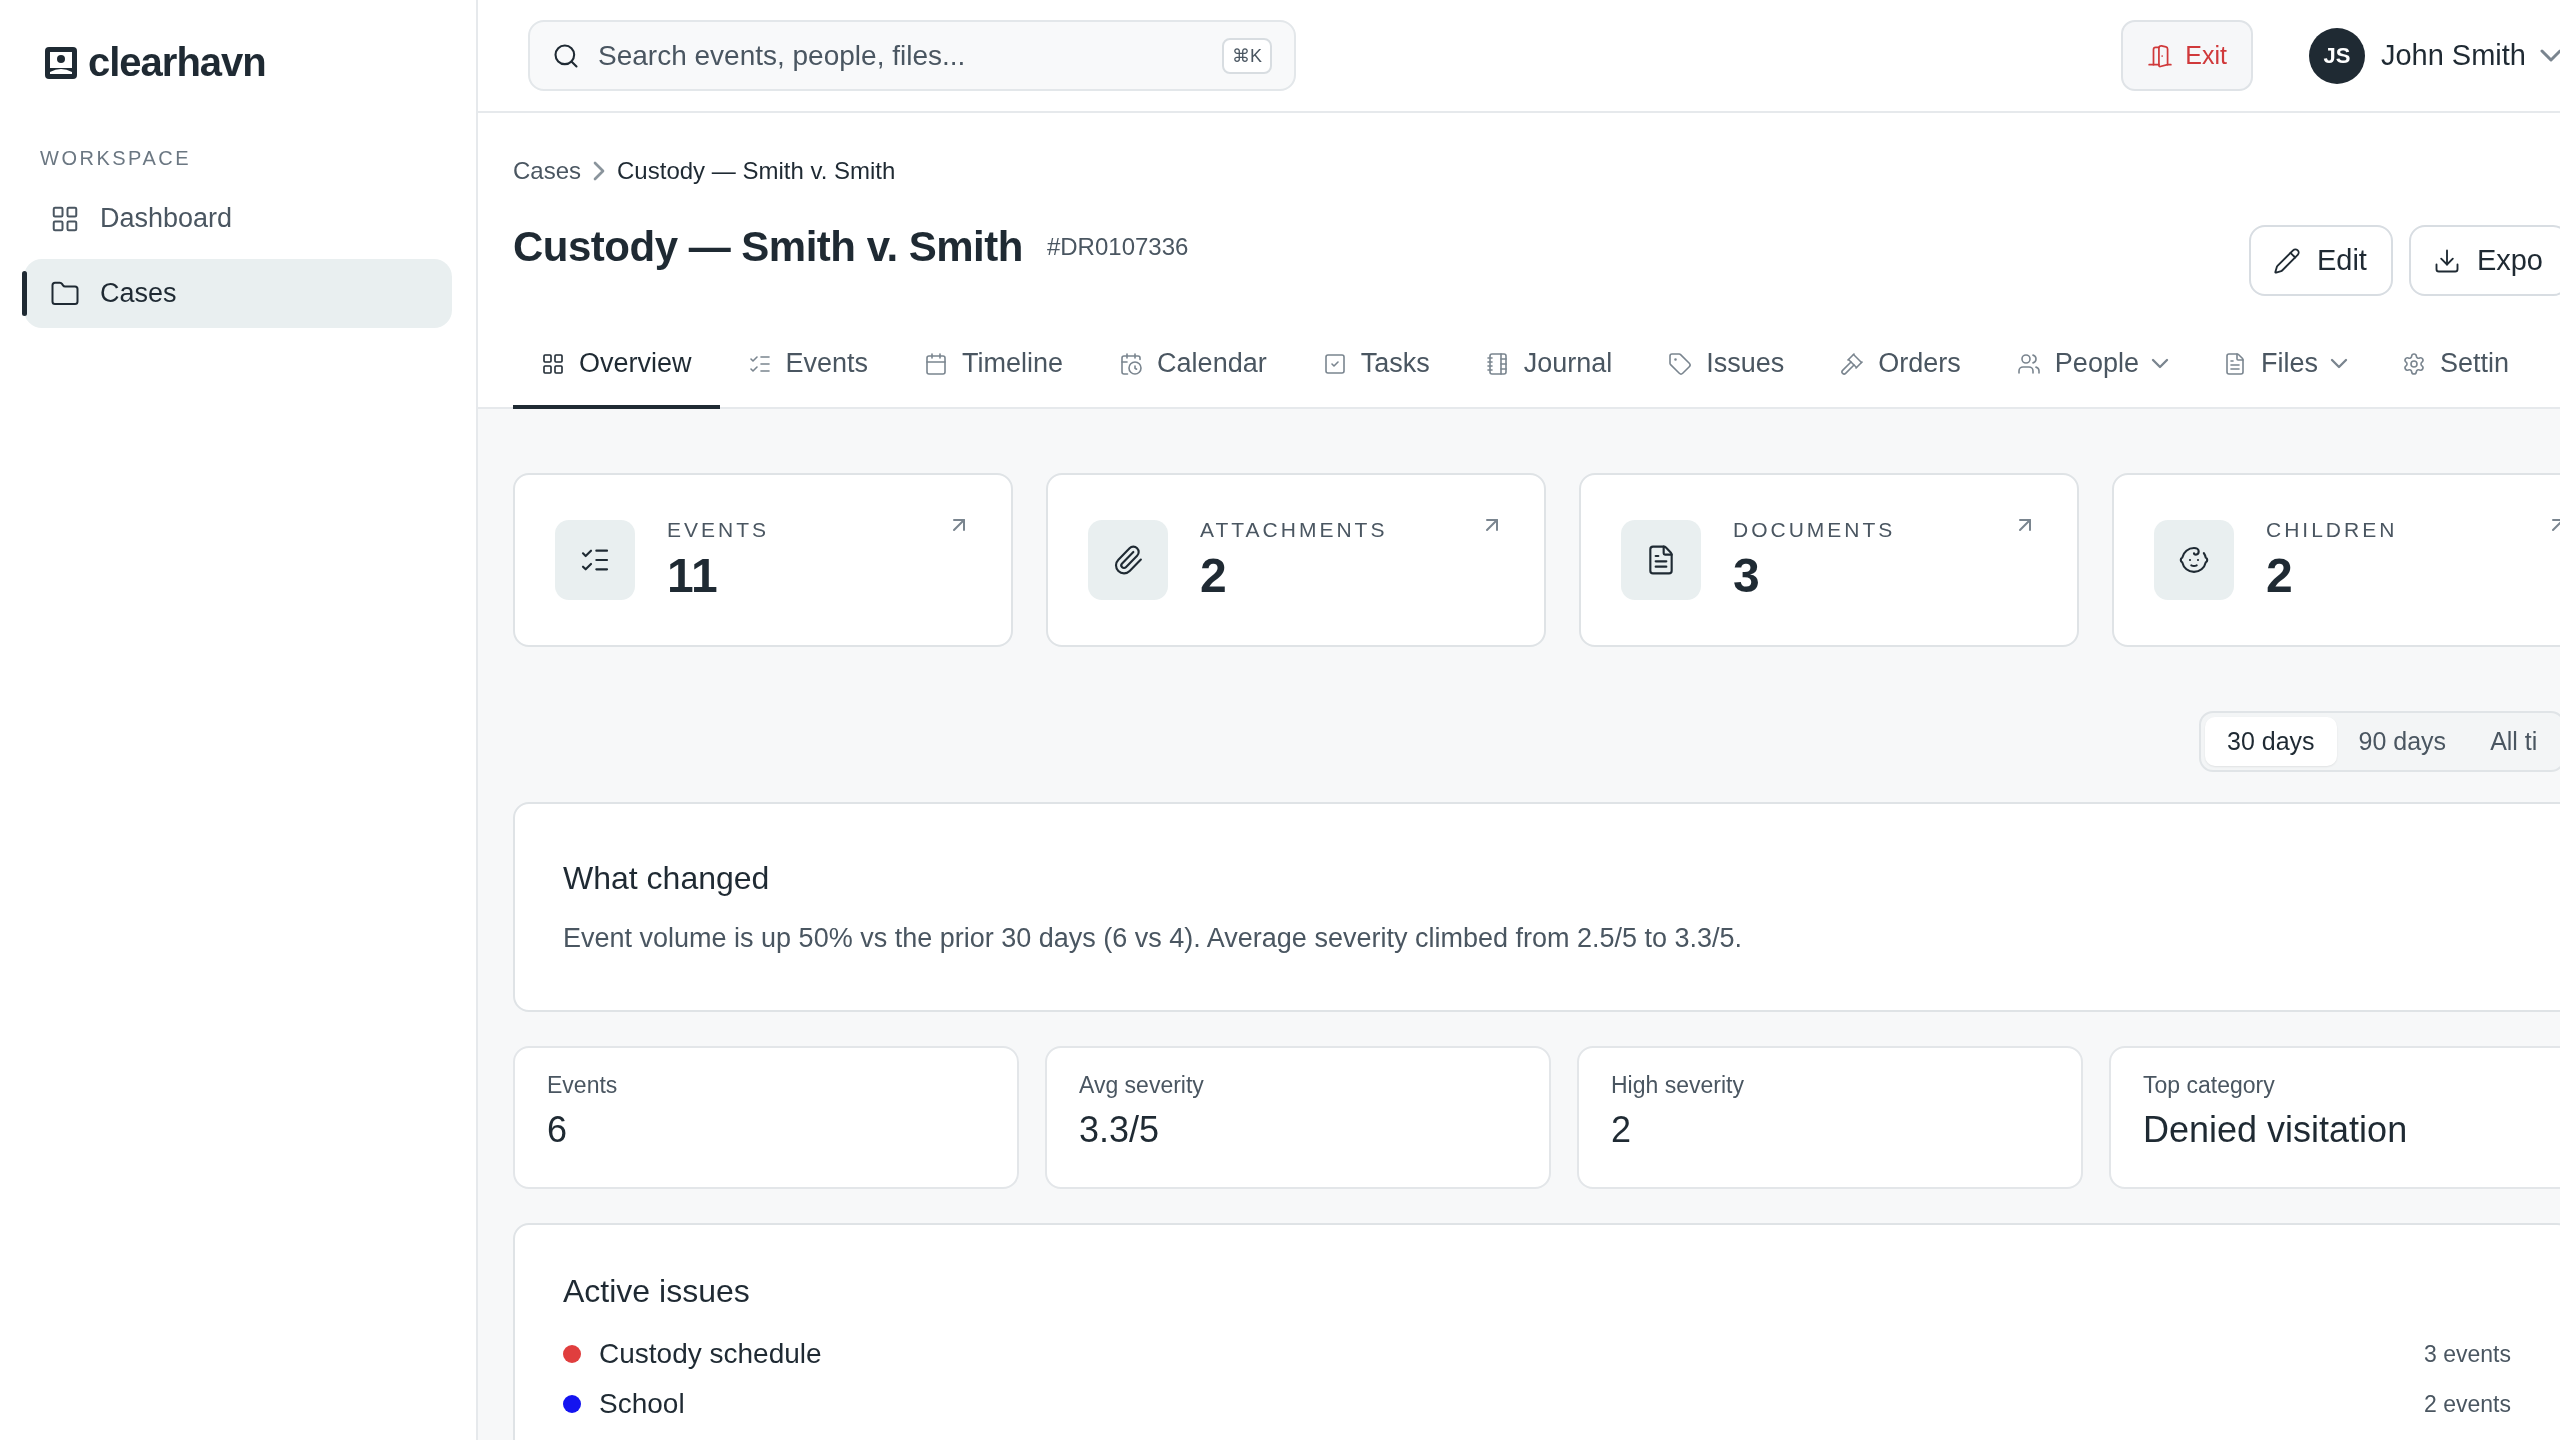 This screenshot has width=2560, height=1440. I want to click on pencil-icon, so click(2286, 260).